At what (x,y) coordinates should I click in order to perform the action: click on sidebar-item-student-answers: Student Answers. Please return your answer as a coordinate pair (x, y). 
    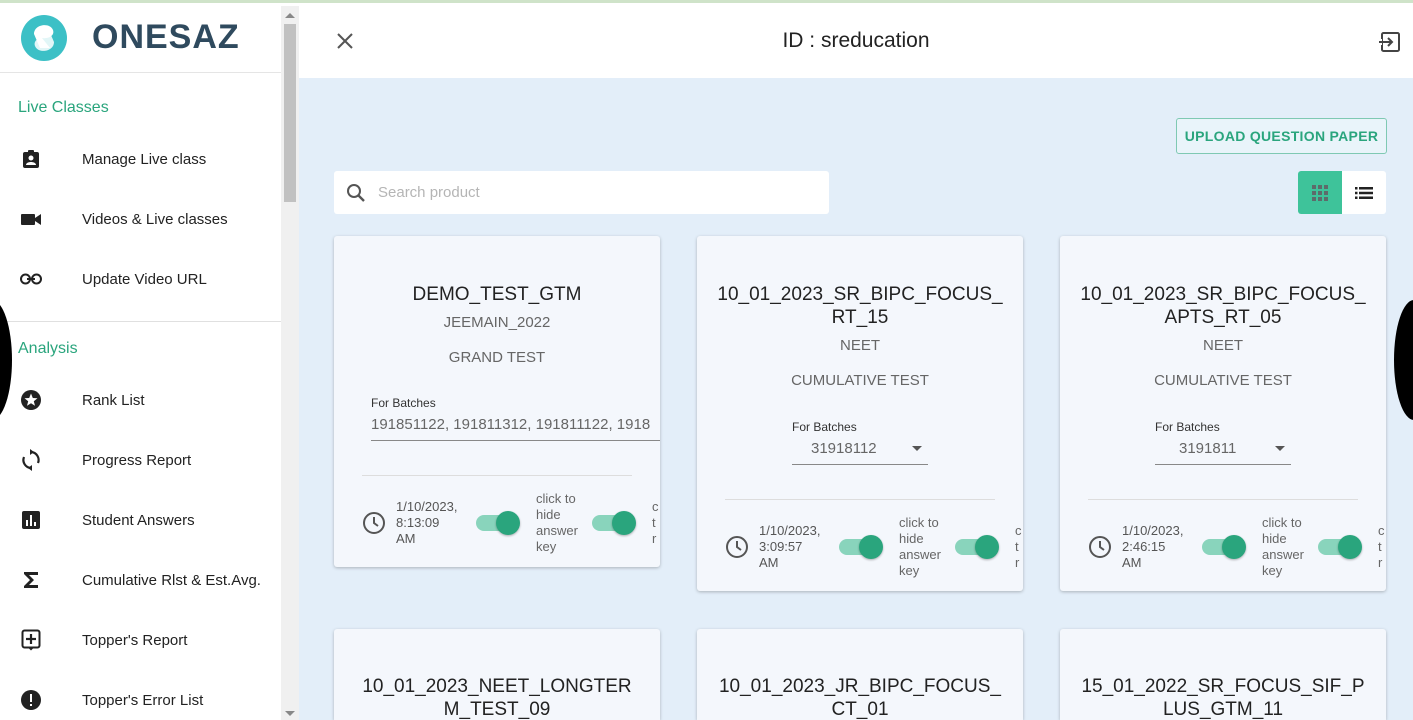
    Looking at the image, I should click on (140, 520).